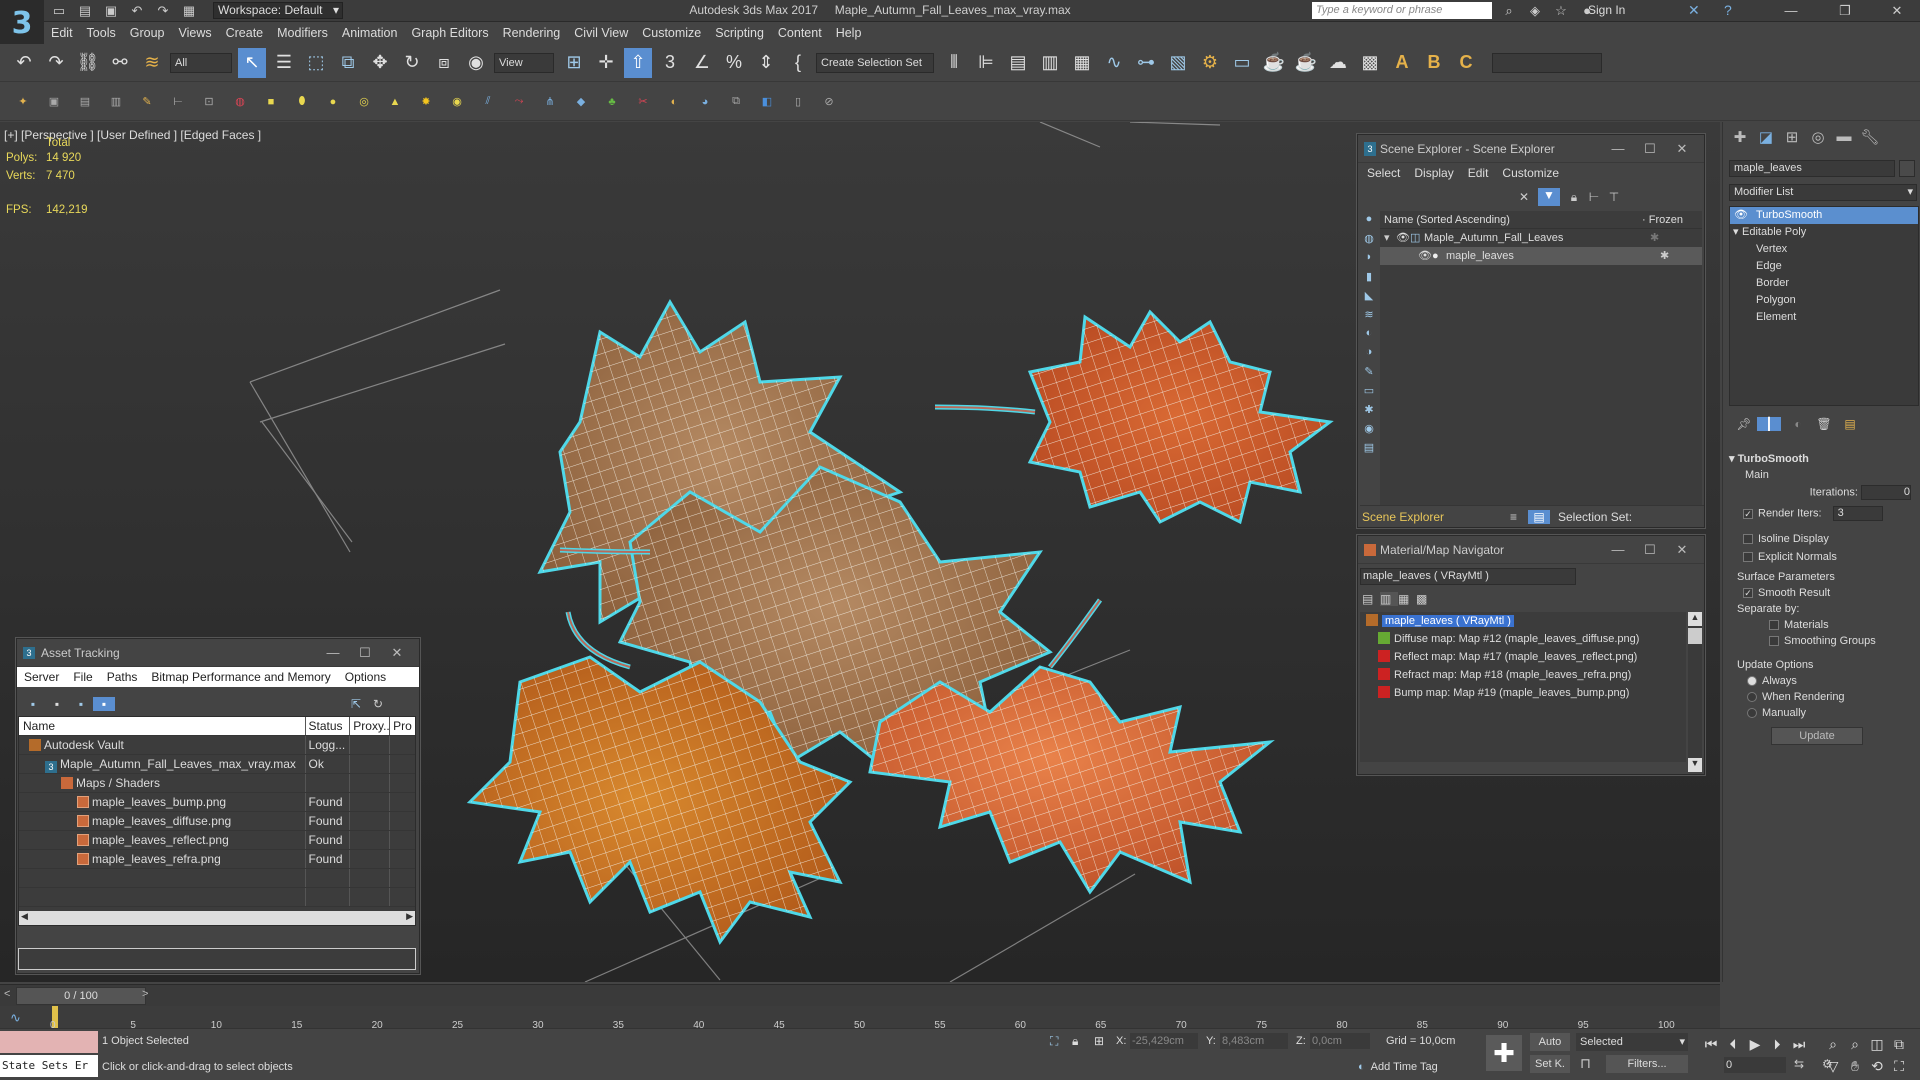 This screenshot has height=1080, width=1920. I want to click on asset-path-field, so click(217, 959).